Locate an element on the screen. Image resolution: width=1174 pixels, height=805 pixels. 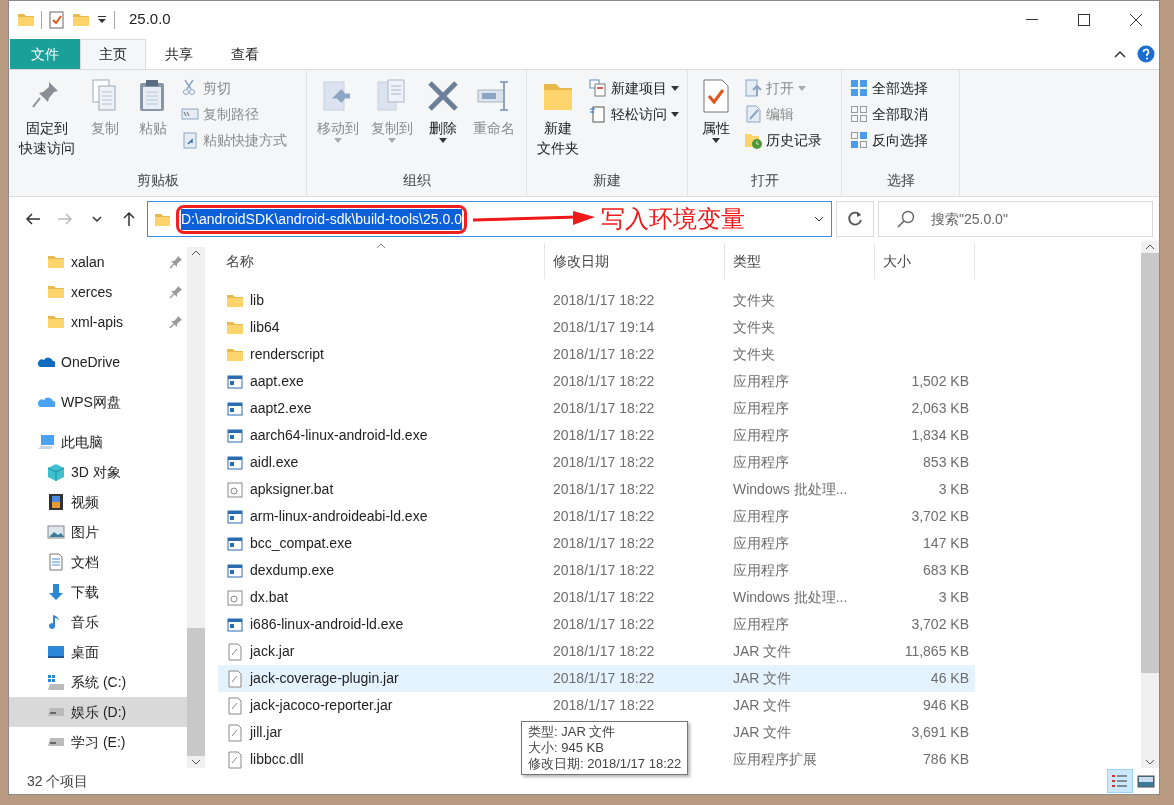
ribbon-button: 反向选择 is located at coordinates (889, 140).